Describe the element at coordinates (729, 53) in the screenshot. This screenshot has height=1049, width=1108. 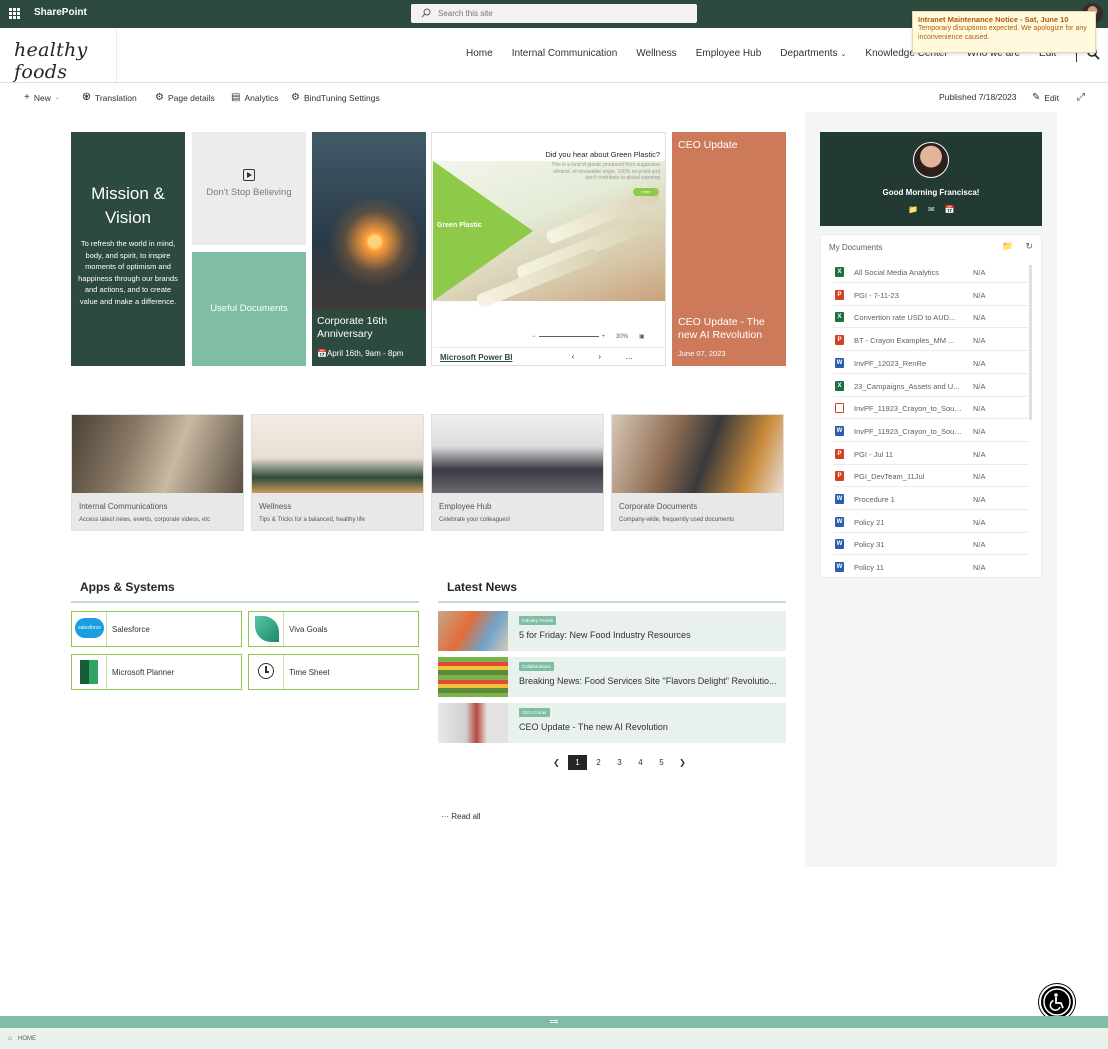
I see `nav-employee-hub: Employee Hub` at that location.